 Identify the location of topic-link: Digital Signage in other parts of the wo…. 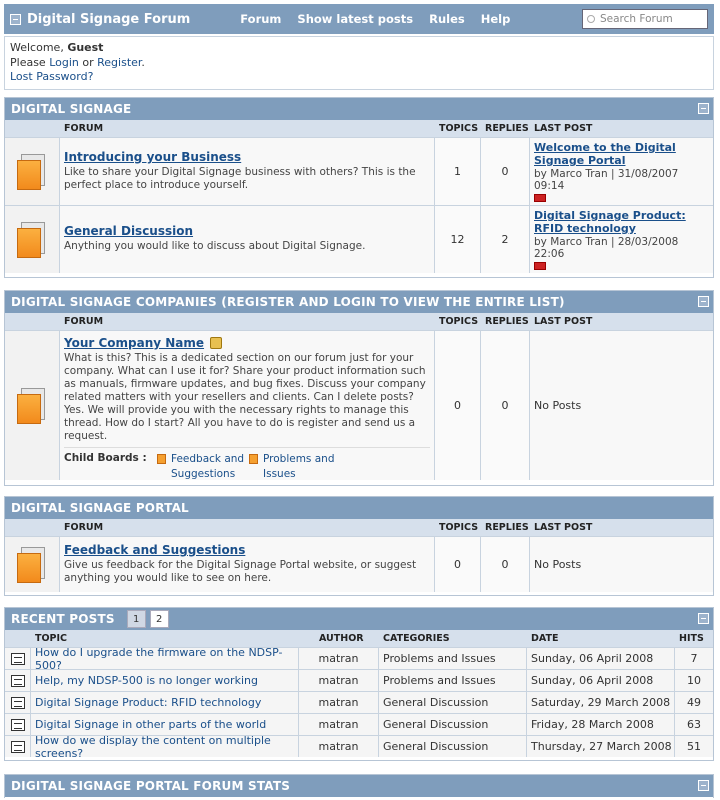
(165, 724).